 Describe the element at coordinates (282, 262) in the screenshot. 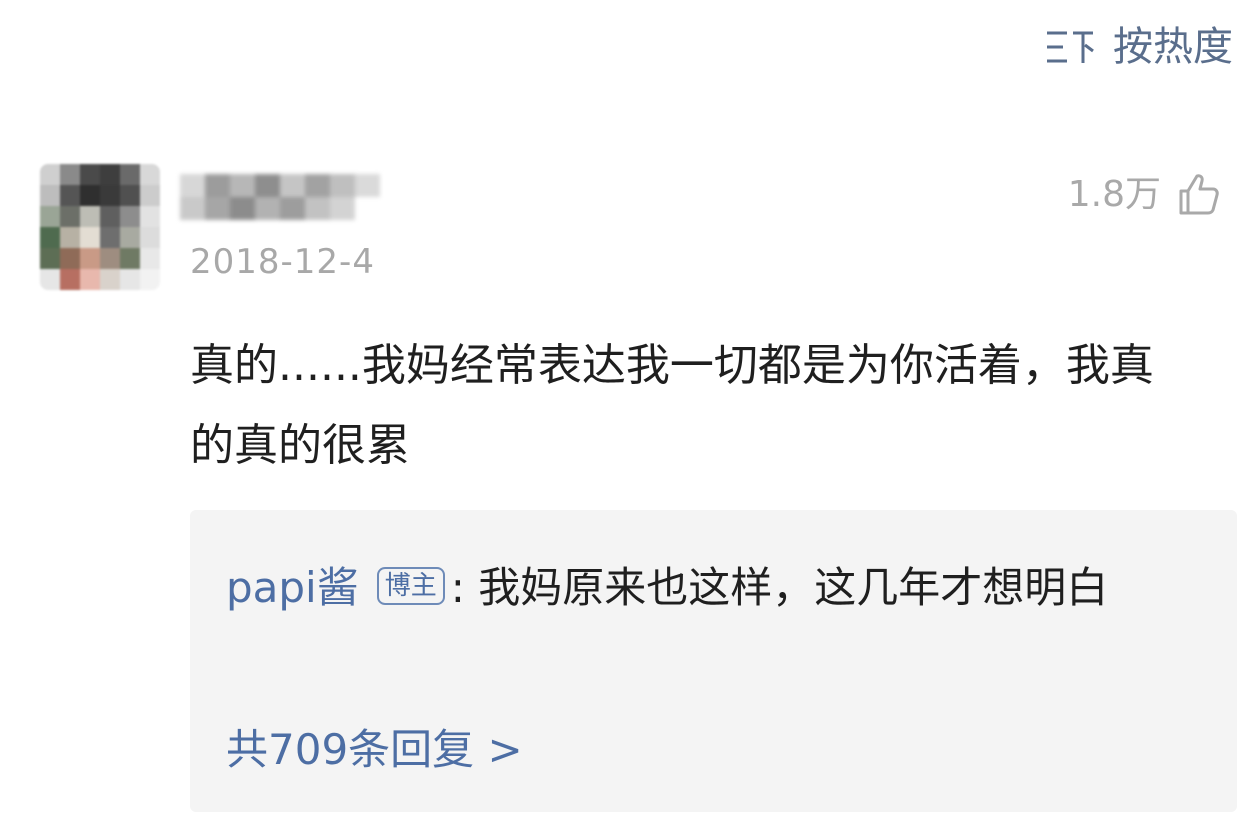

I see `comment-date: 2018-12-4` at that location.